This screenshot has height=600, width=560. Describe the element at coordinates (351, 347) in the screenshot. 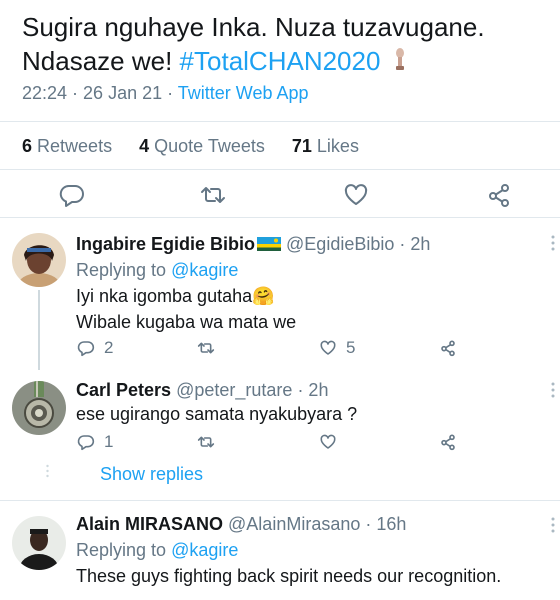

I see `like-count: 5` at that location.